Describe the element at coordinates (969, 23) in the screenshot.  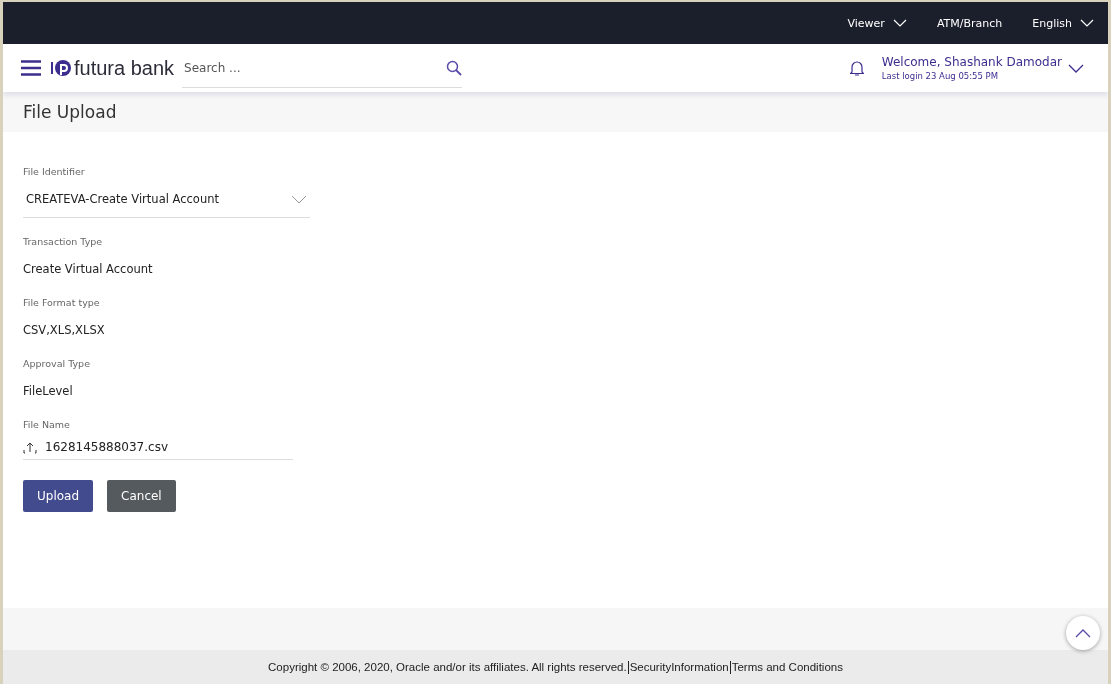
I see `top-menu-item: ATM/Branch` at that location.